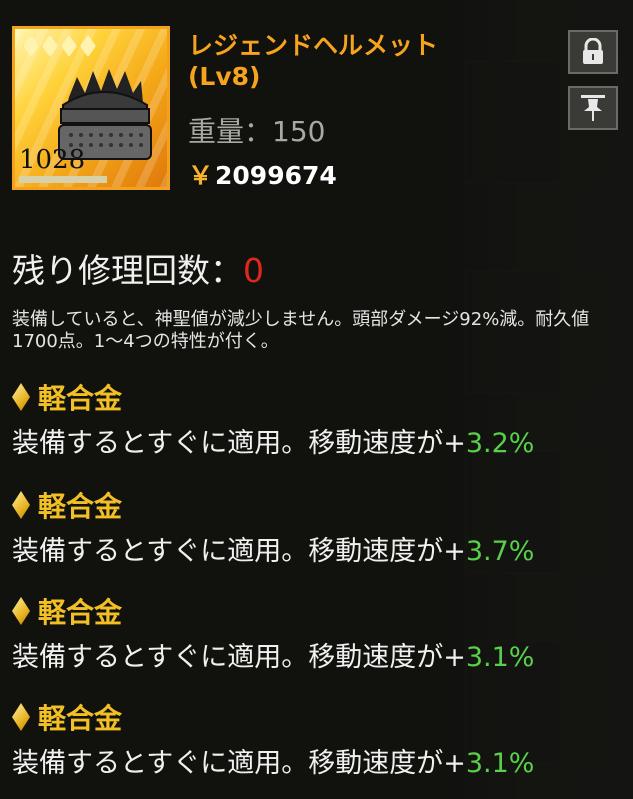 The image size is (633, 799). I want to click on lock-icon, so click(593, 51).